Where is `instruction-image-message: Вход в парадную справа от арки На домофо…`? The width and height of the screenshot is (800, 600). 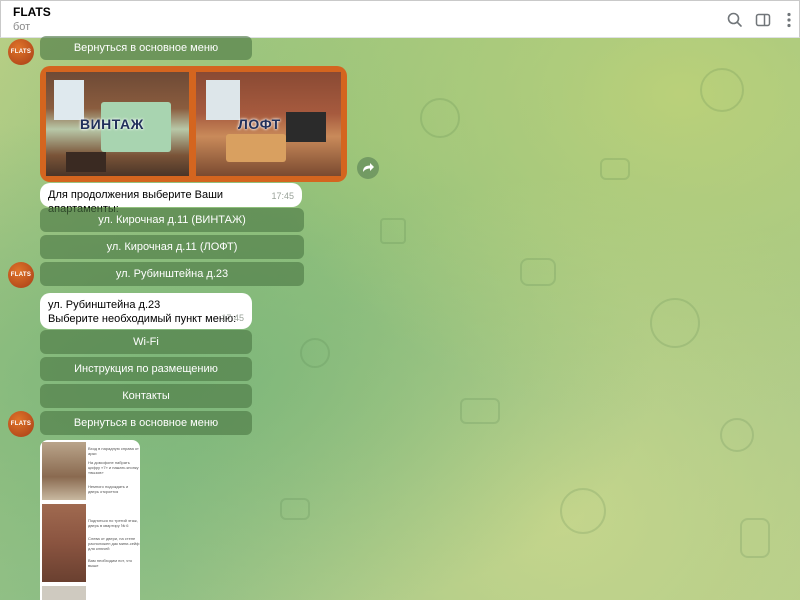
instruction-image-message: Вход в парадную справа от арки На домофо… is located at coordinates (90, 520).